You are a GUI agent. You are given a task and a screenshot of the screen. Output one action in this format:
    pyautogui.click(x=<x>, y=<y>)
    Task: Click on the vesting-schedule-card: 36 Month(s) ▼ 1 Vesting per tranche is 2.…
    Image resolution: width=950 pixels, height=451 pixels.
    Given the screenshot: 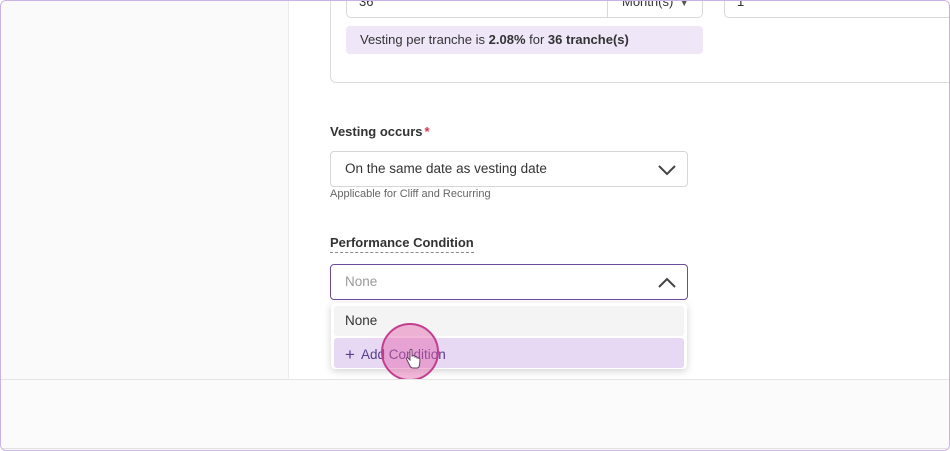 What is the action you would take?
    pyautogui.click(x=639, y=41)
    